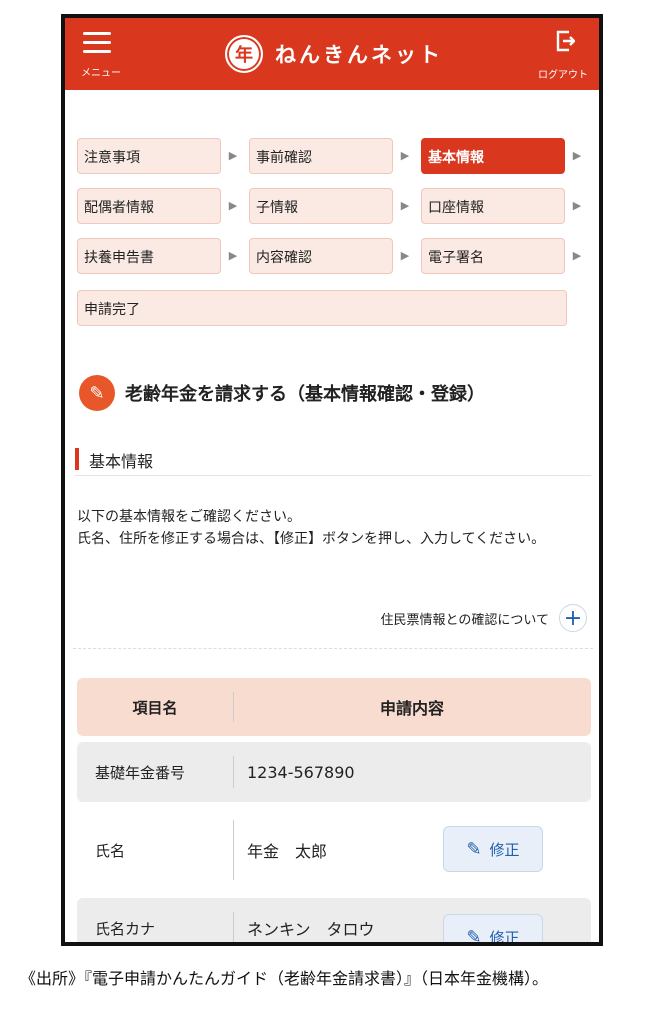  Describe the element at coordinates (301, 772) in the screenshot. I see `row-value: 1234-567890` at that location.